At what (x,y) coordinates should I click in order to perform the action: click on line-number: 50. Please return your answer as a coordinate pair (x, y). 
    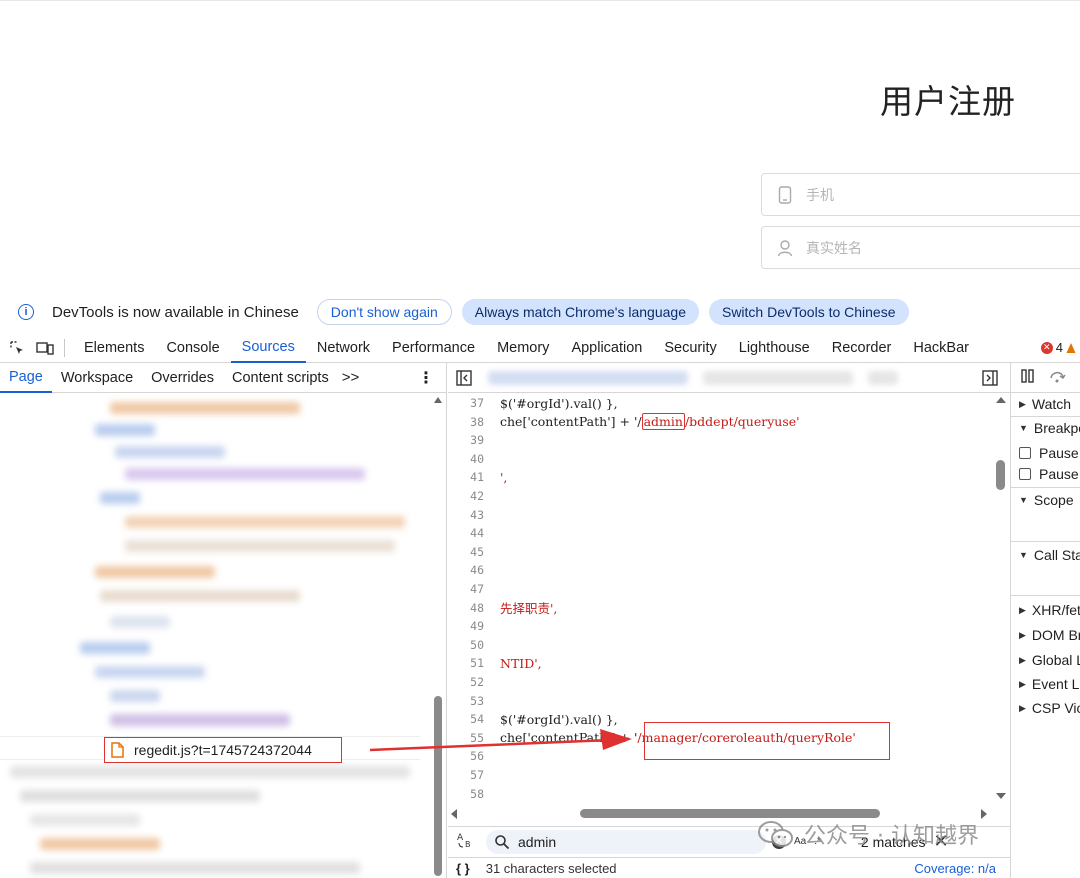
    Looking at the image, I should click on (469, 645).